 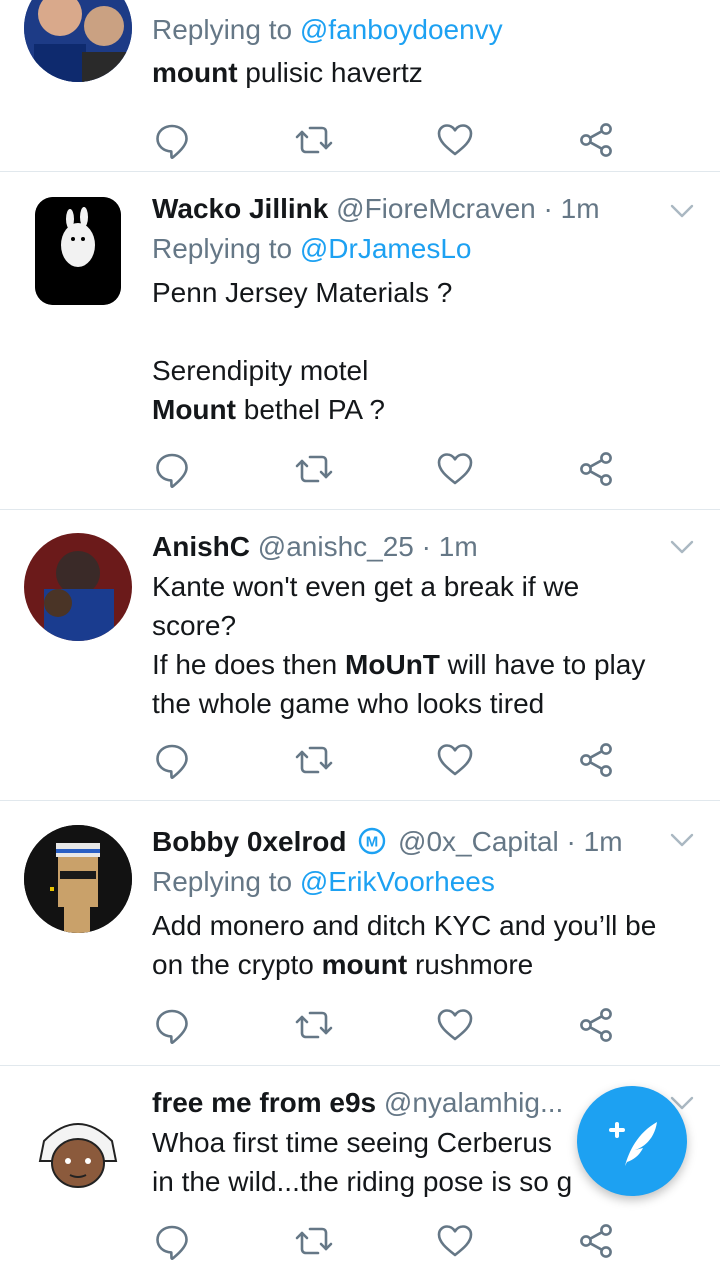 I want to click on compose-tweet-button, so click(x=632, y=1141).